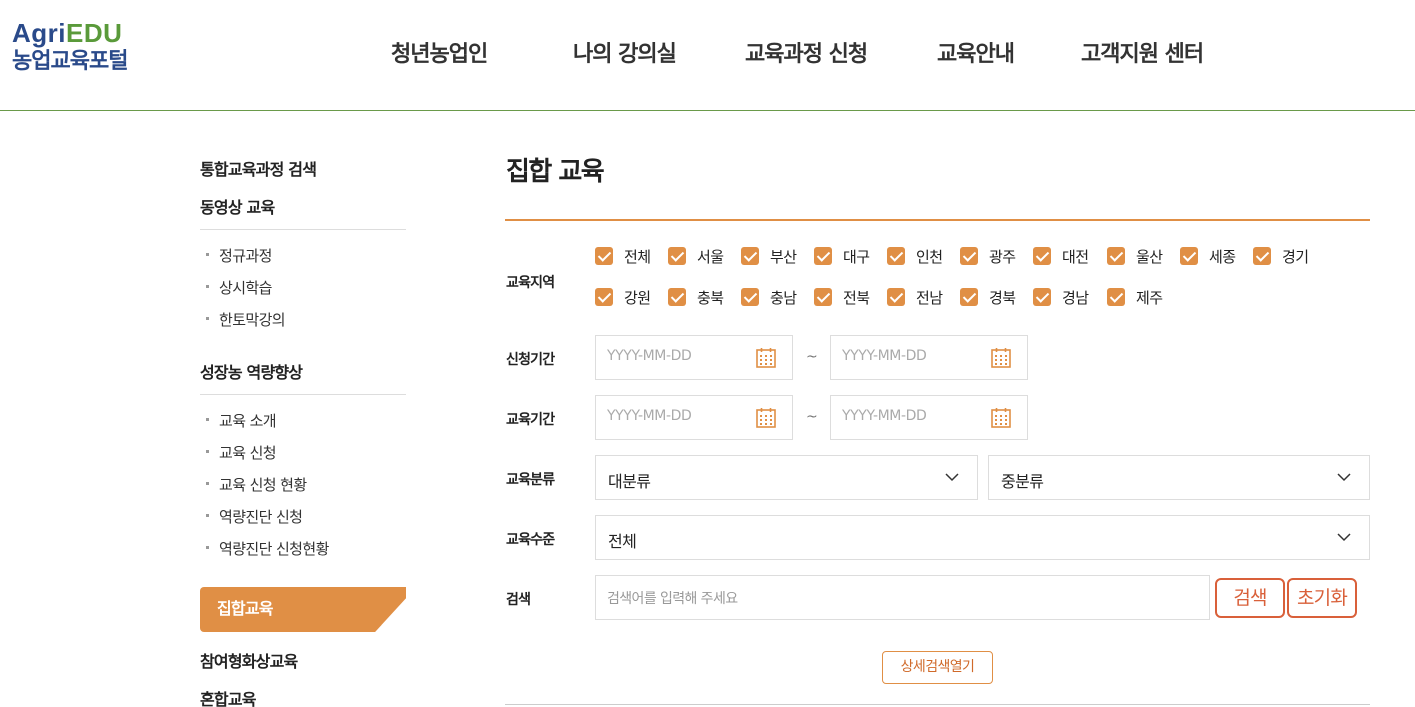  I want to click on nav-youth-farmer: 청년농업인, so click(439, 52).